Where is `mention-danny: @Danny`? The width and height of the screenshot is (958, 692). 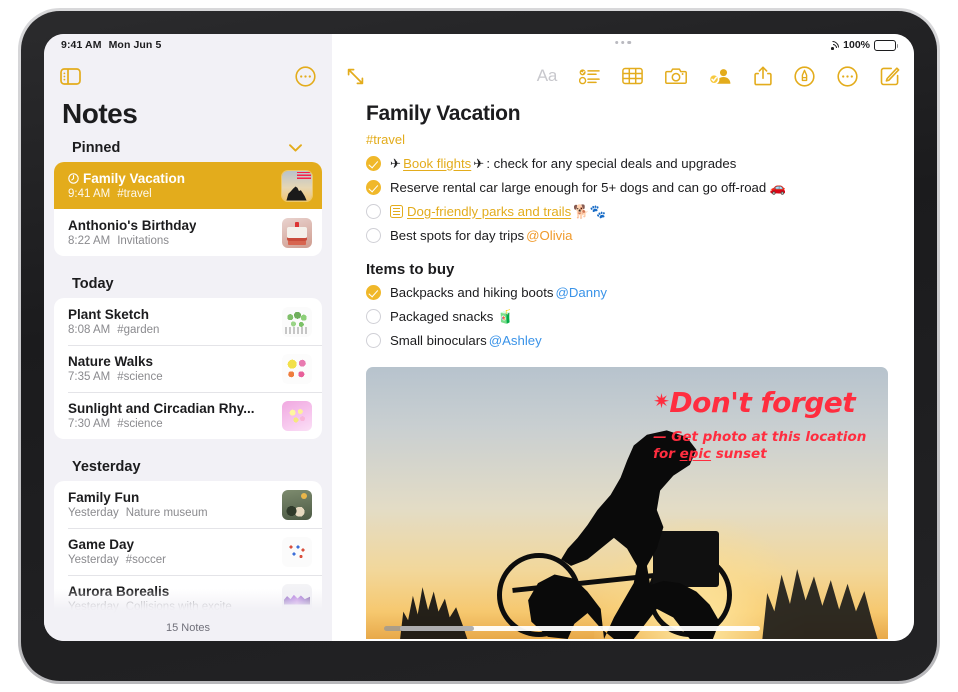 mention-danny: @Danny is located at coordinates (581, 292).